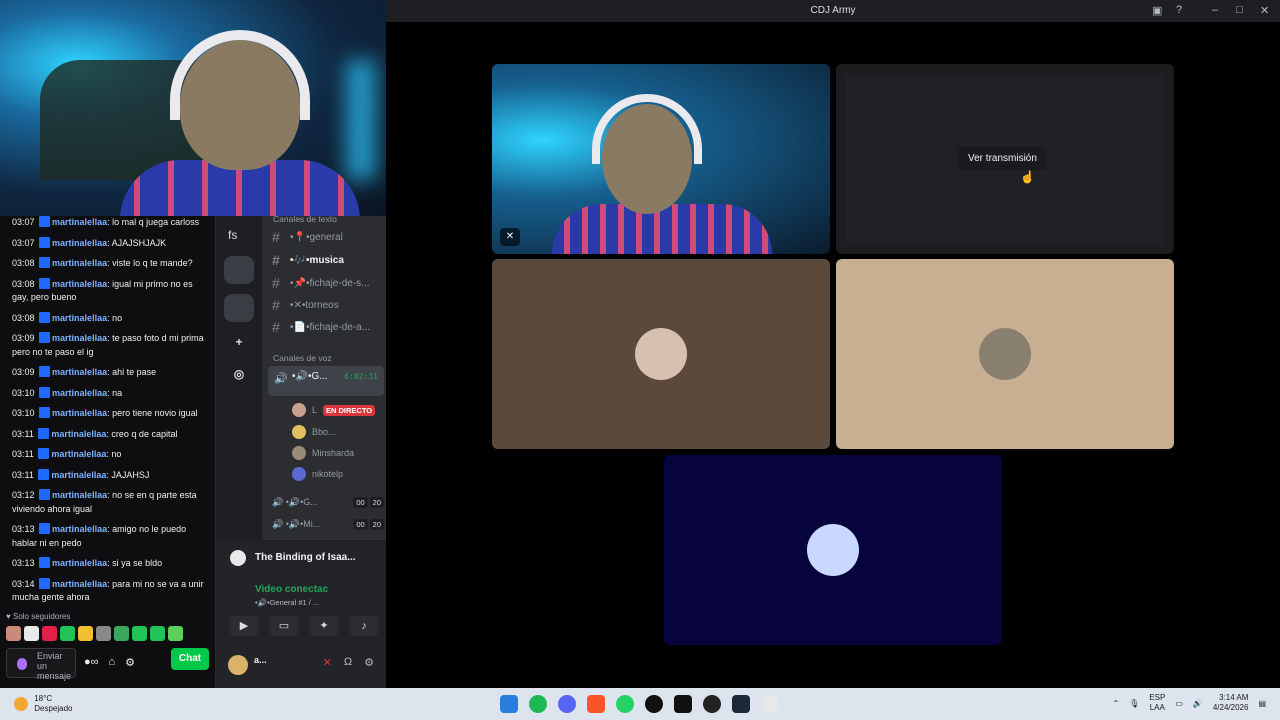 The image size is (1280, 720). I want to click on explore-icon: ◎, so click(239, 374).